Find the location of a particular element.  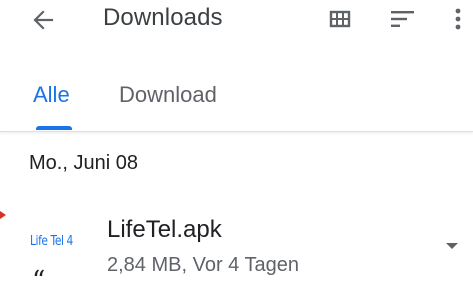

file-name: LifeTel.apk is located at coordinates (164, 229).